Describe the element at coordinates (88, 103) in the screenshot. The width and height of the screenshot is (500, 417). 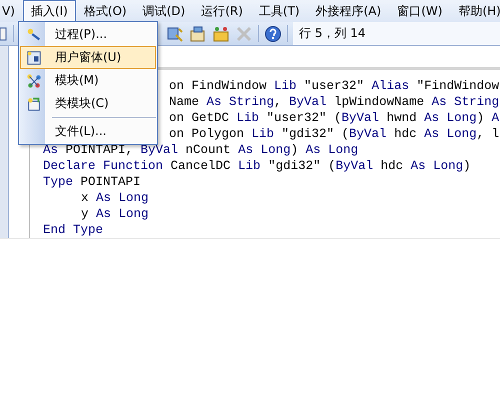
I see `menu-option: 类模块(C)` at that location.